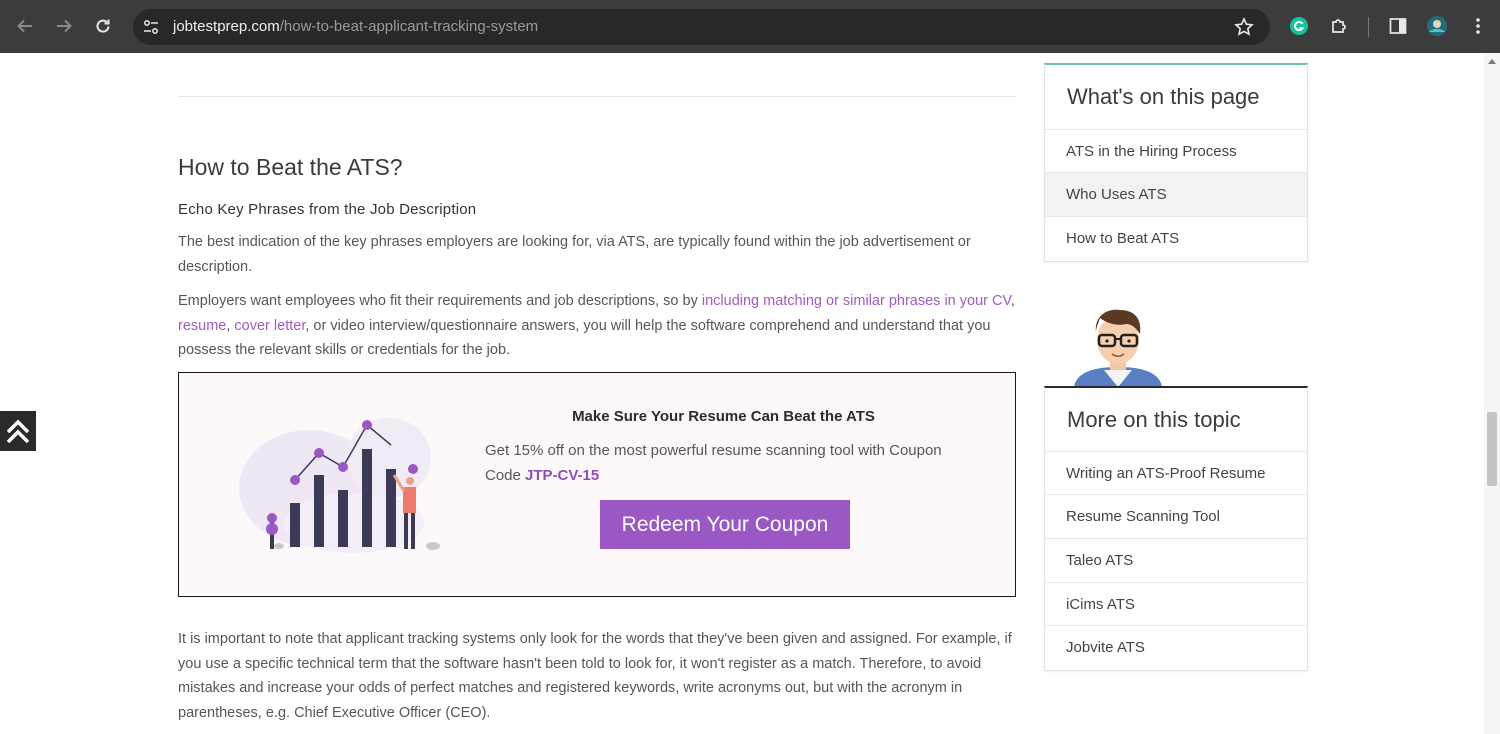 This screenshot has width=1500, height=734. What do you see at coordinates (226, 26) in the screenshot?
I see `url-host: jobtestprep.com` at bounding box center [226, 26].